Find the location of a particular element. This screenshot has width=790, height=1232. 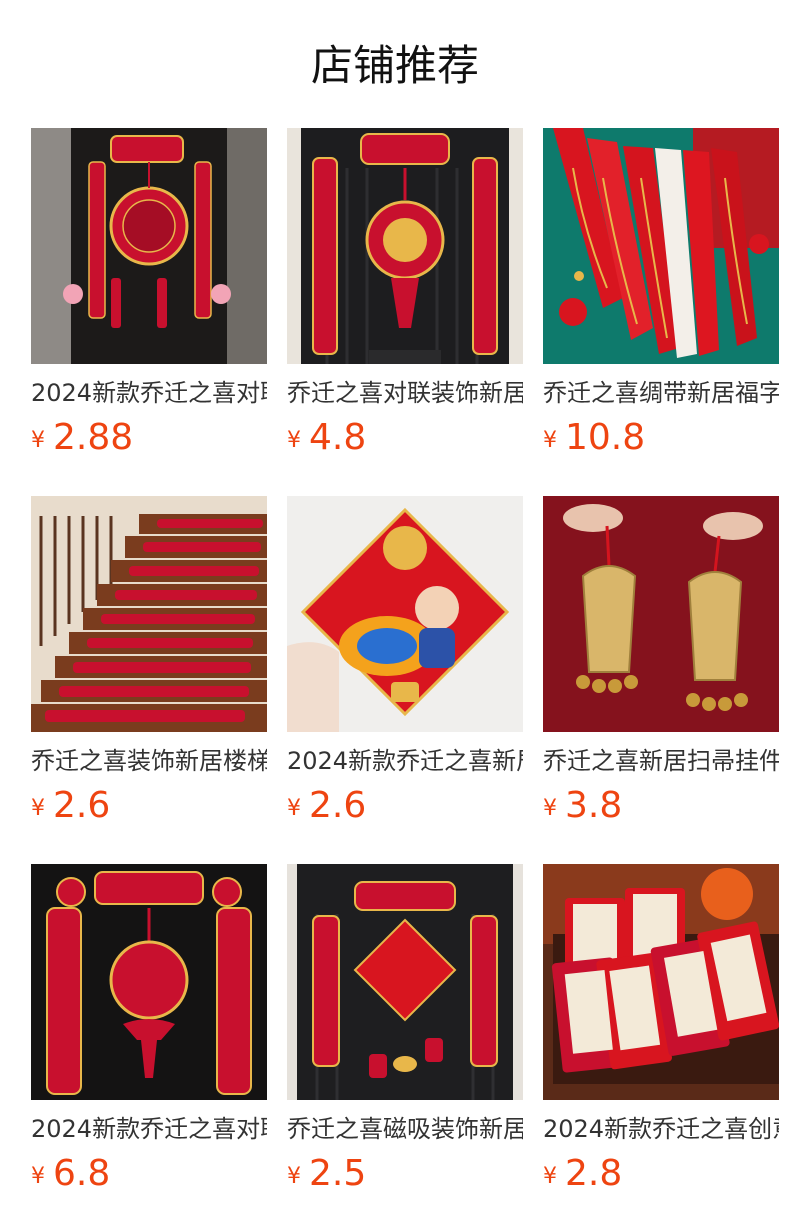

product-name: 2024新款乔迁之喜新居福字 is located at coordinates (405, 761).